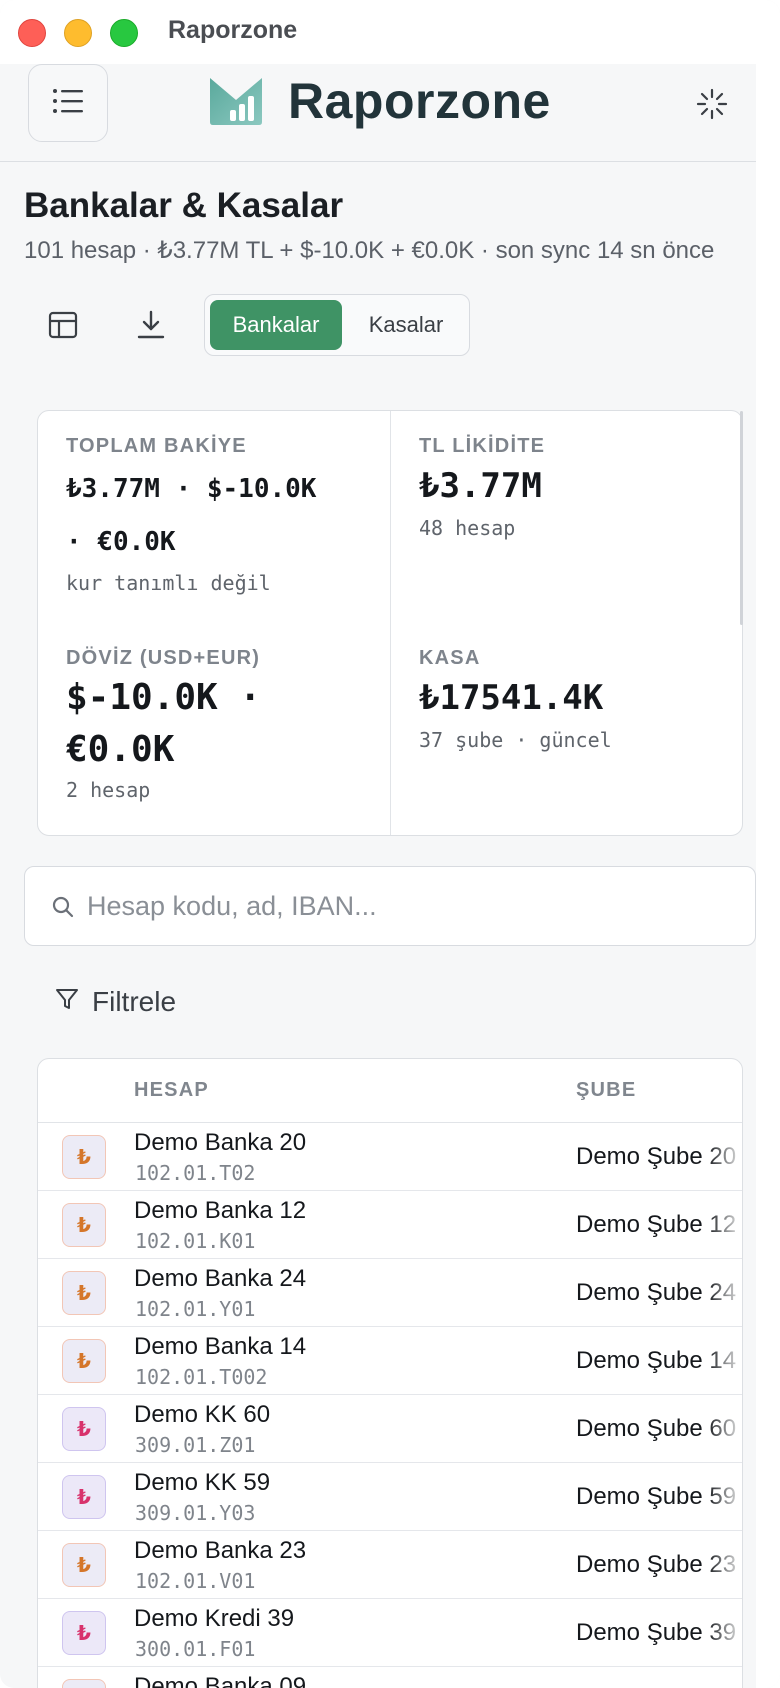 Image resolution: width=780 pixels, height=1688 pixels. I want to click on branch-name: Demo Şube 59, so click(656, 1496).